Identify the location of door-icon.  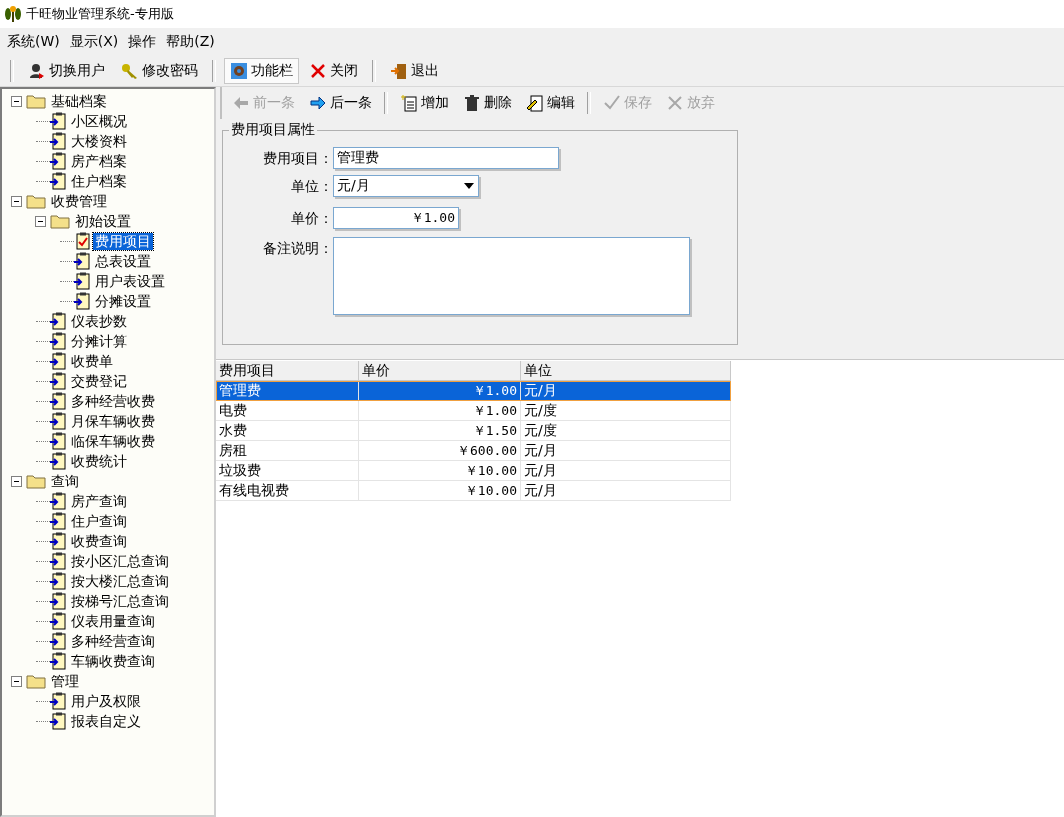
(399, 71).